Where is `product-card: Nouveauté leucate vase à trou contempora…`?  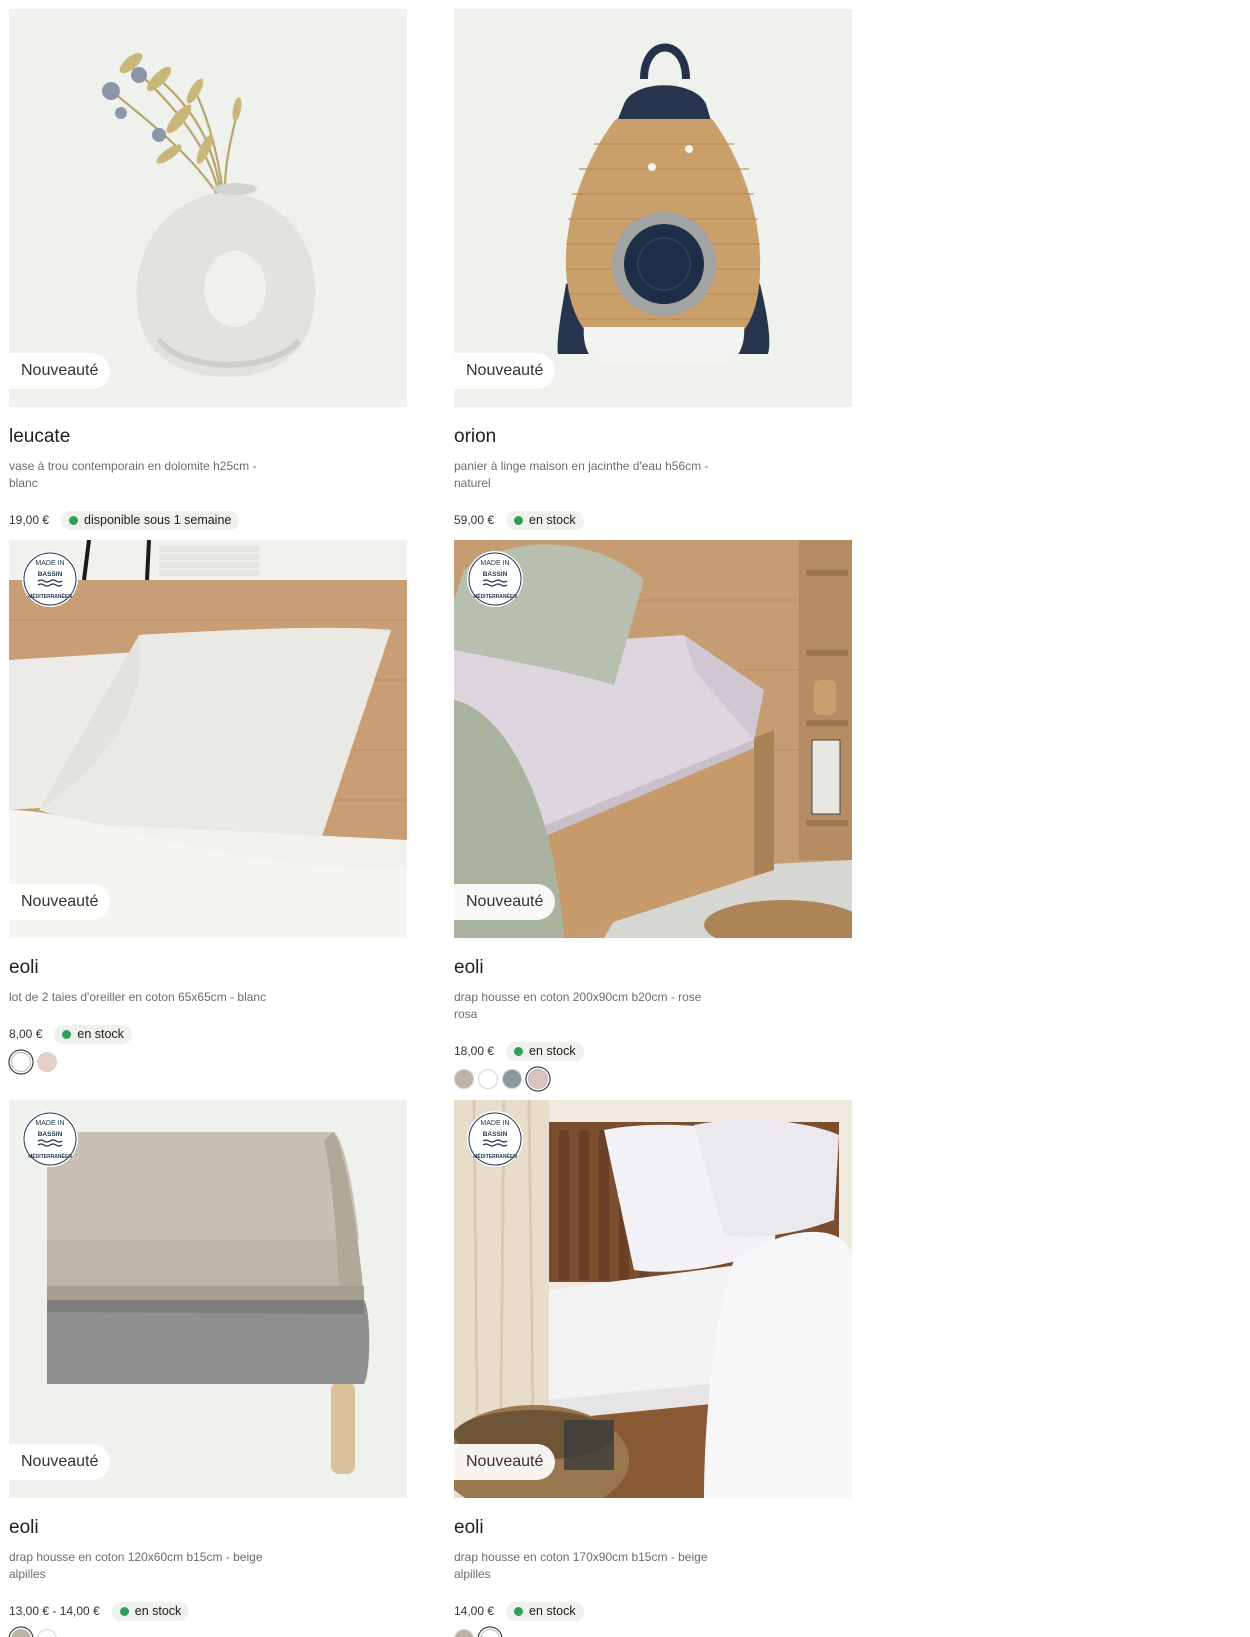 product-card: Nouveauté leucate vase à trou contempora… is located at coordinates (208, 269).